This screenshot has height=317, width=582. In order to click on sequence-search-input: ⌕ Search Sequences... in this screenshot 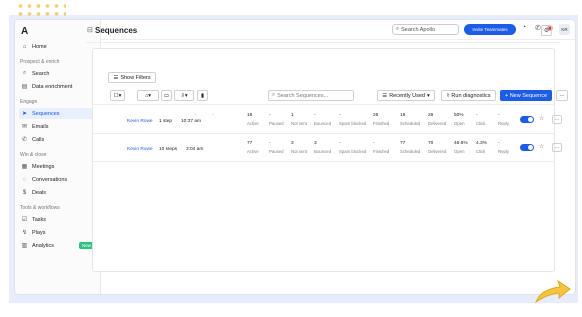, I will do `click(311, 95)`.